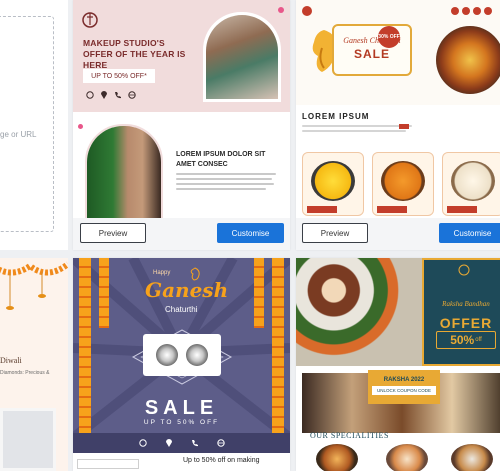 Image resolution: width=500 pixels, height=471 pixels. I want to click on raksha-title: Raksha Bandhan, so click(466, 304).